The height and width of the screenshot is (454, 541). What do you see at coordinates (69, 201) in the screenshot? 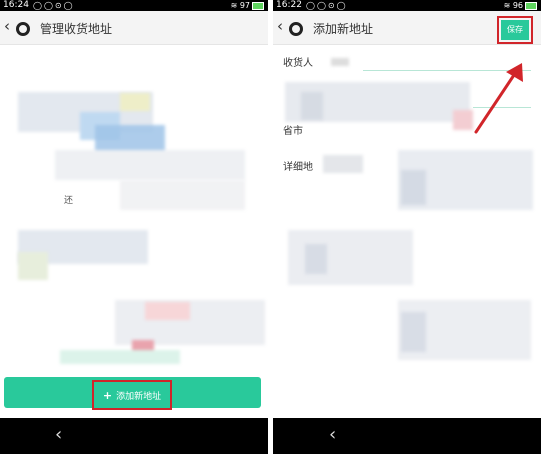
I see `partial-text: 还` at bounding box center [69, 201].